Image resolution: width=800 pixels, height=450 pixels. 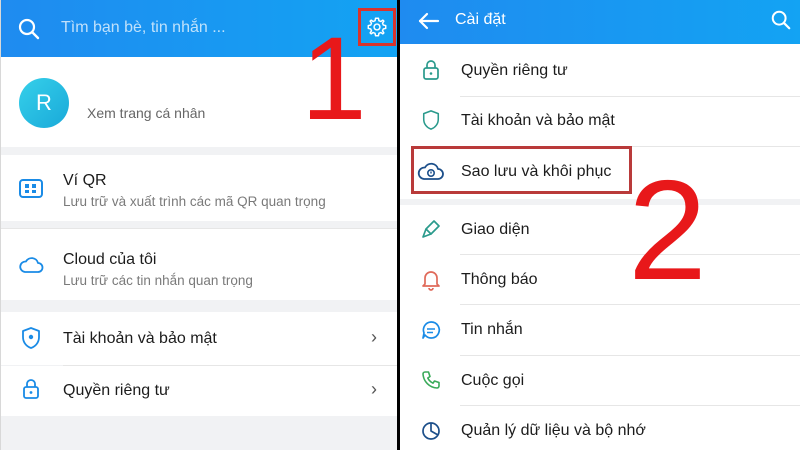 What do you see at coordinates (140, 338) in the screenshot?
I see `account-security-title: Tài khoản và bảo mật` at bounding box center [140, 338].